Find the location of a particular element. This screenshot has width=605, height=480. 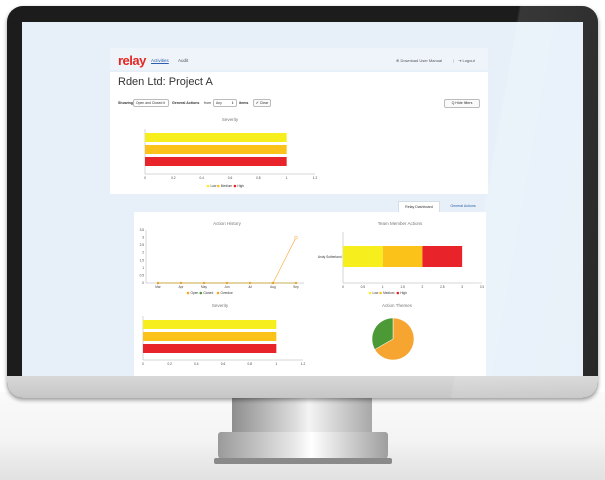

clear-button: ✐ Clear is located at coordinates (262, 103).